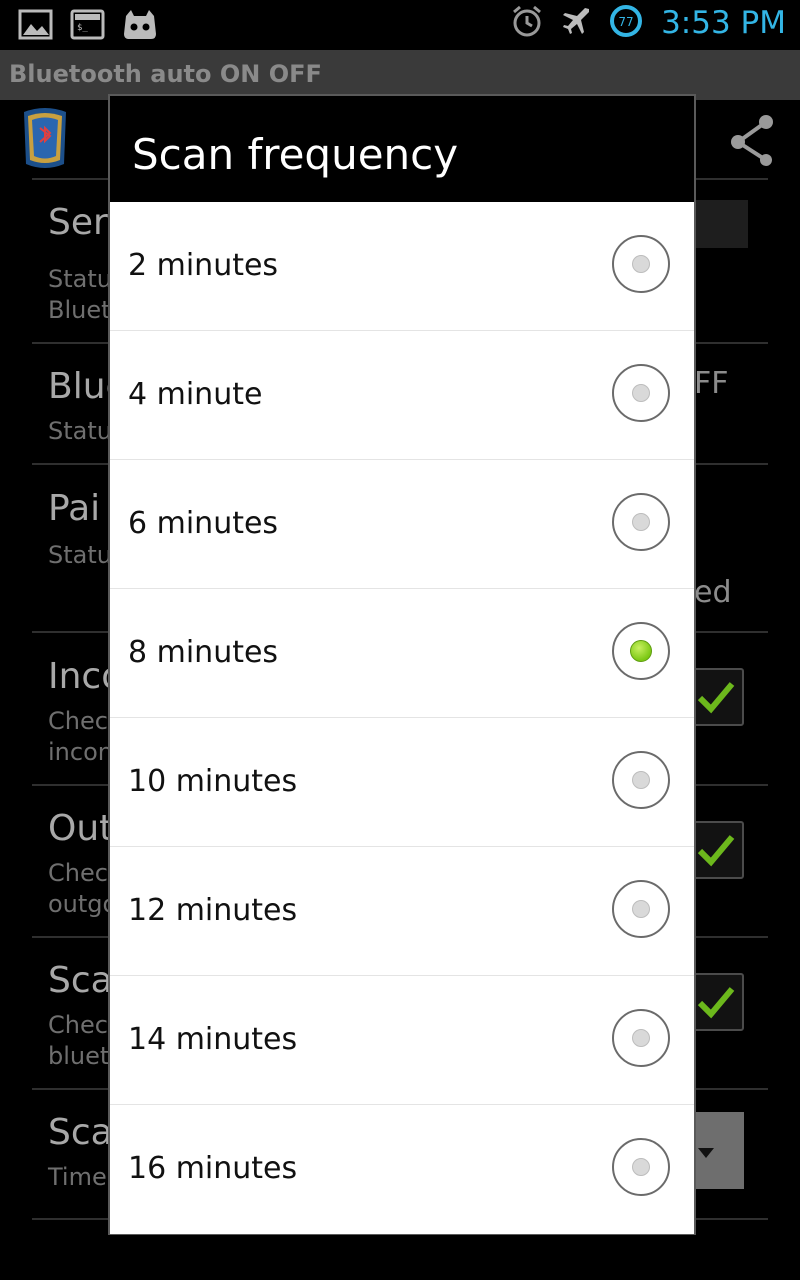 The height and width of the screenshot is (1280, 800). What do you see at coordinates (402, 782) in the screenshot?
I see `option-item: 10 minutes` at bounding box center [402, 782].